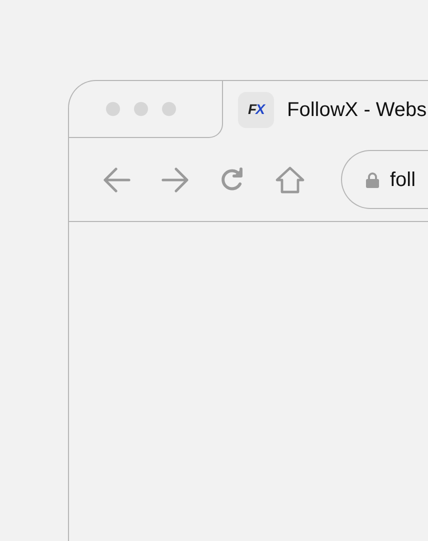 This screenshot has width=428, height=541. I want to click on back-icon, so click(117, 179).